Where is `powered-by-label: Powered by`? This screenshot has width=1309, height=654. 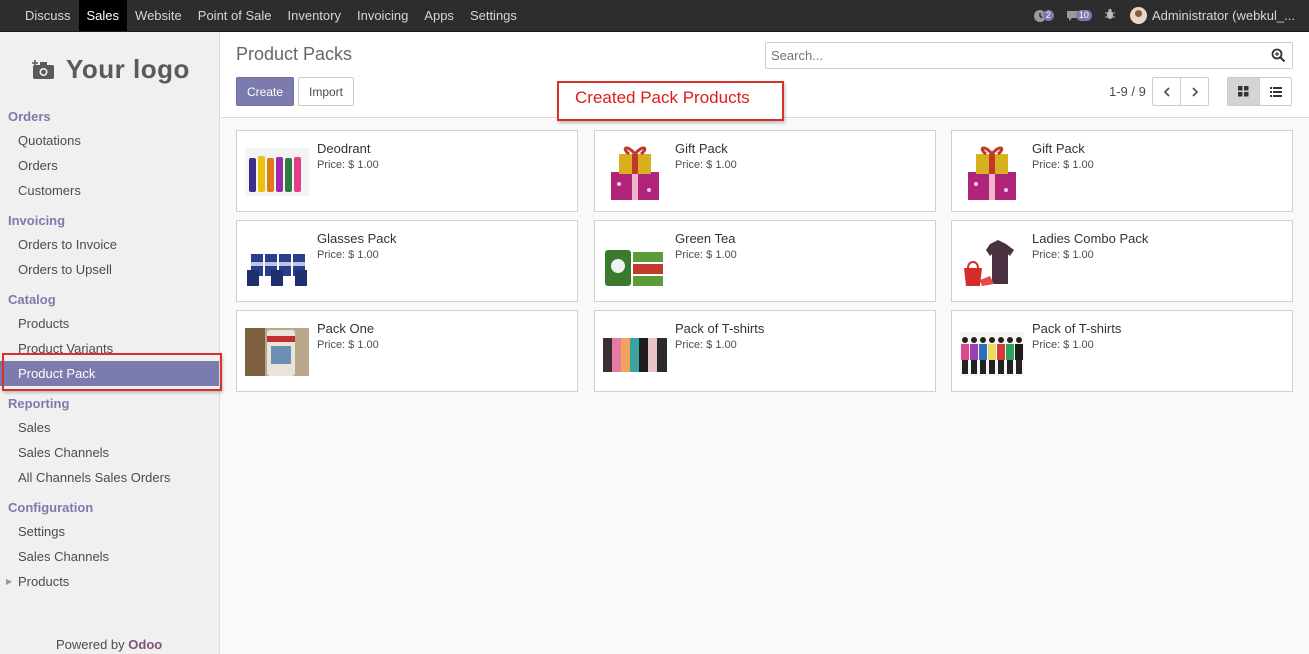
powered-by-label: Powered by is located at coordinates (90, 644).